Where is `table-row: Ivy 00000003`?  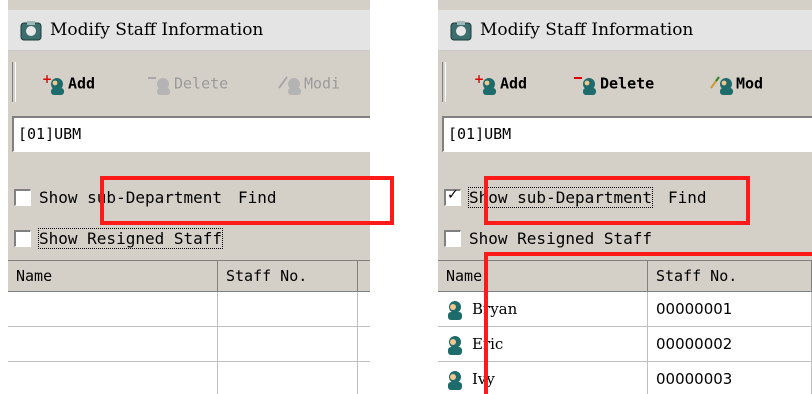
table-row: Ivy 00000003 is located at coordinates (625, 378).